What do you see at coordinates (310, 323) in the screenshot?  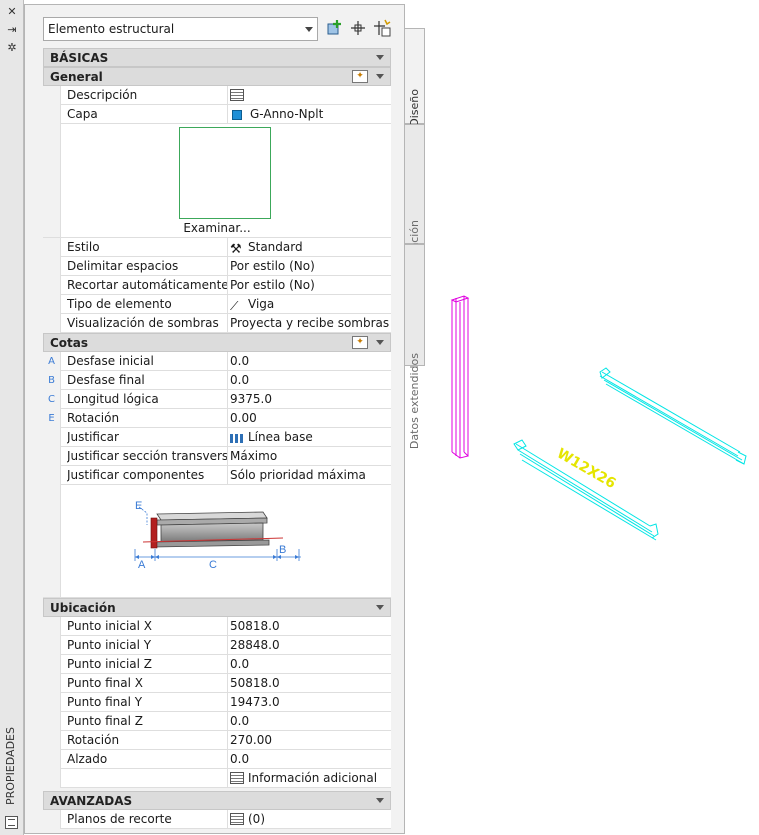 I see `property-value: Proyecta y recibe sombras` at bounding box center [310, 323].